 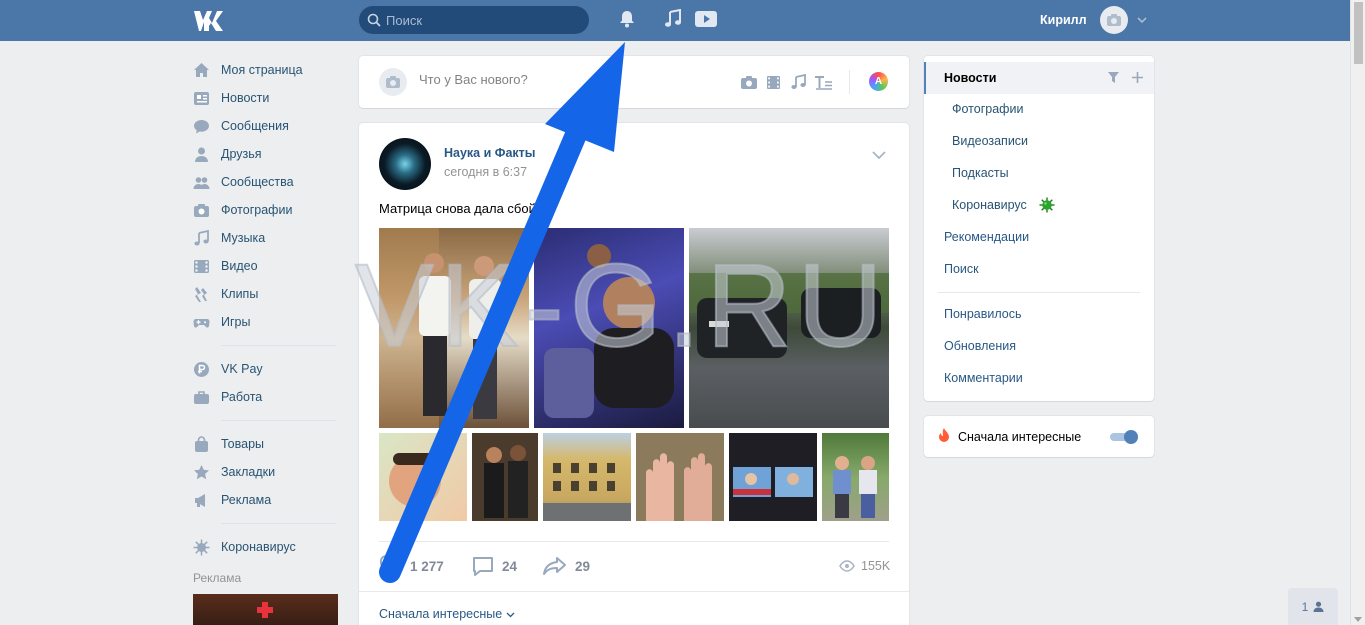 I want to click on attach-music-icon, so click(x=798, y=82).